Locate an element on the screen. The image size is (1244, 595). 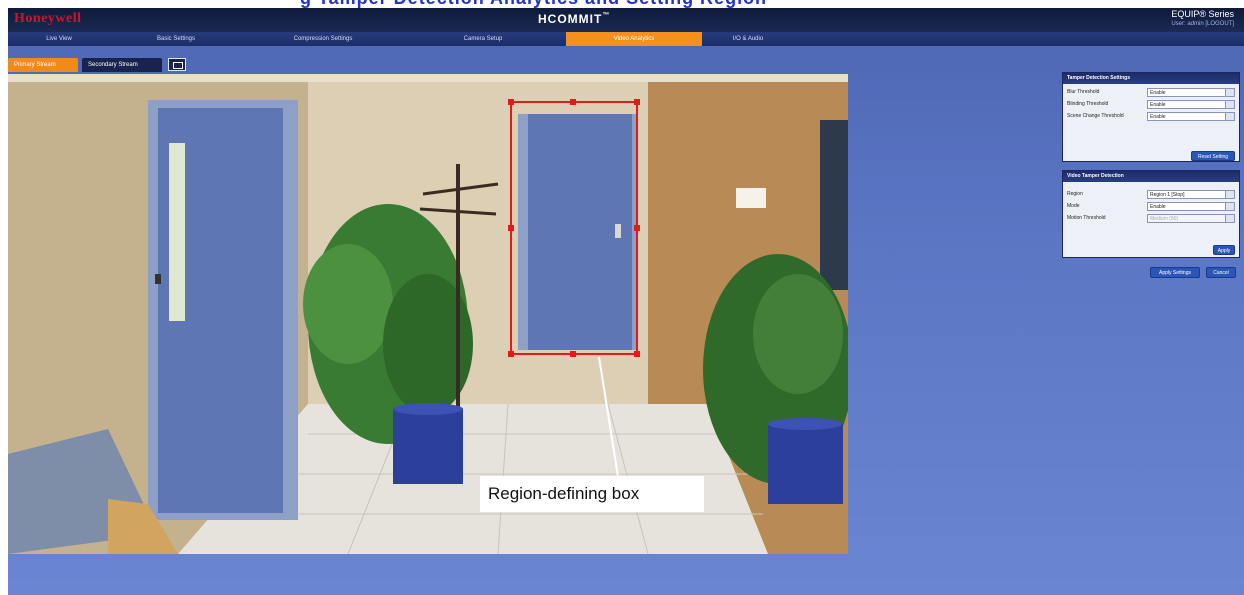
resize-handle-top is located at coordinates (573, 102).